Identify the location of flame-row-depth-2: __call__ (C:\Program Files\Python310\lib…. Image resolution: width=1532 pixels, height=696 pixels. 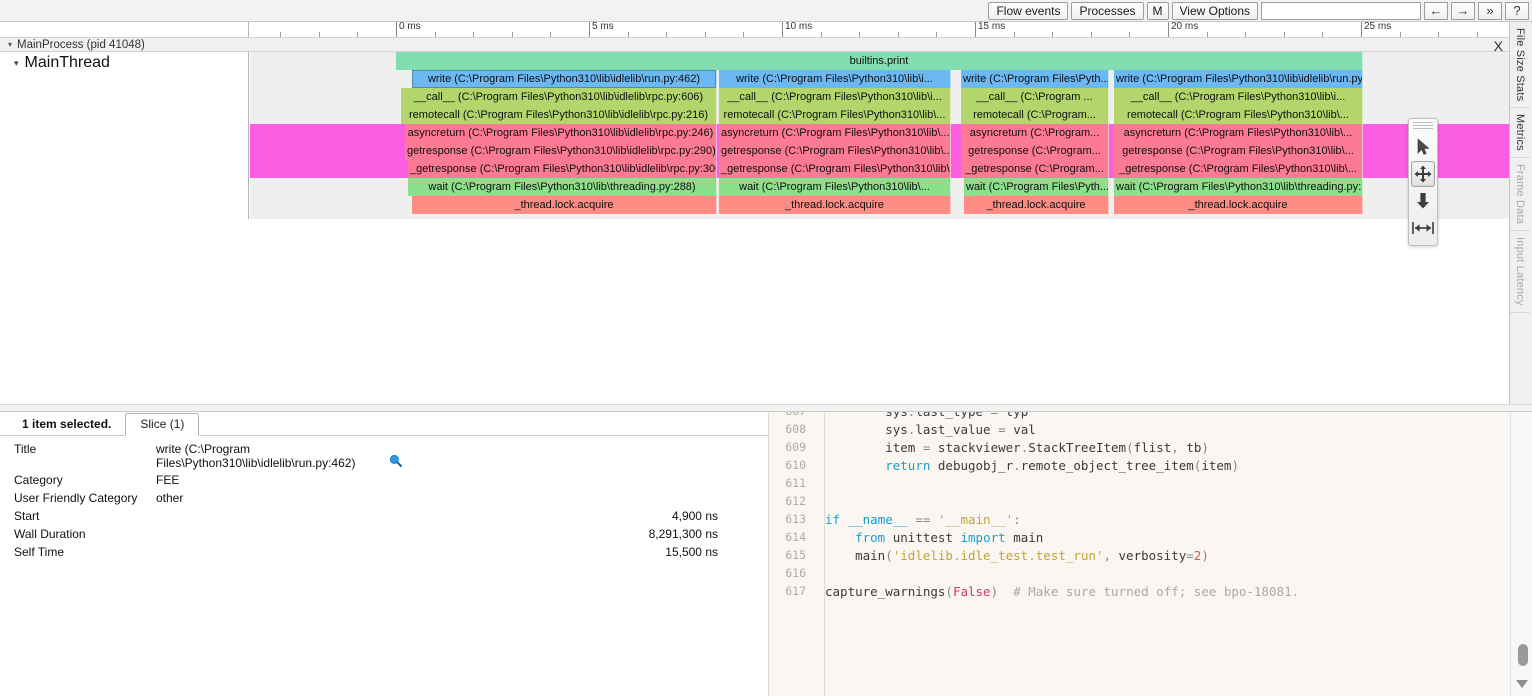
(879, 97).